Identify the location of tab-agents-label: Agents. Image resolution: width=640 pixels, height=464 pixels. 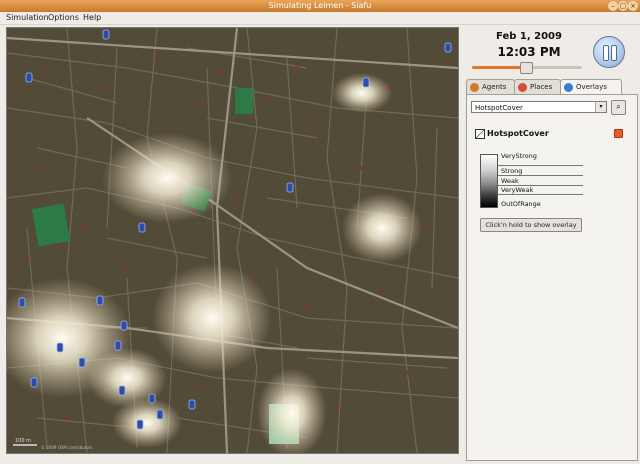
(494, 87).